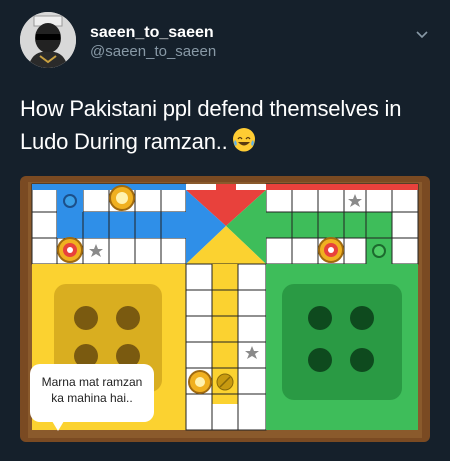 Image resolution: width=450 pixels, height=461 pixels. Describe the element at coordinates (226, 224) in the screenshot. I see `center-home` at that location.